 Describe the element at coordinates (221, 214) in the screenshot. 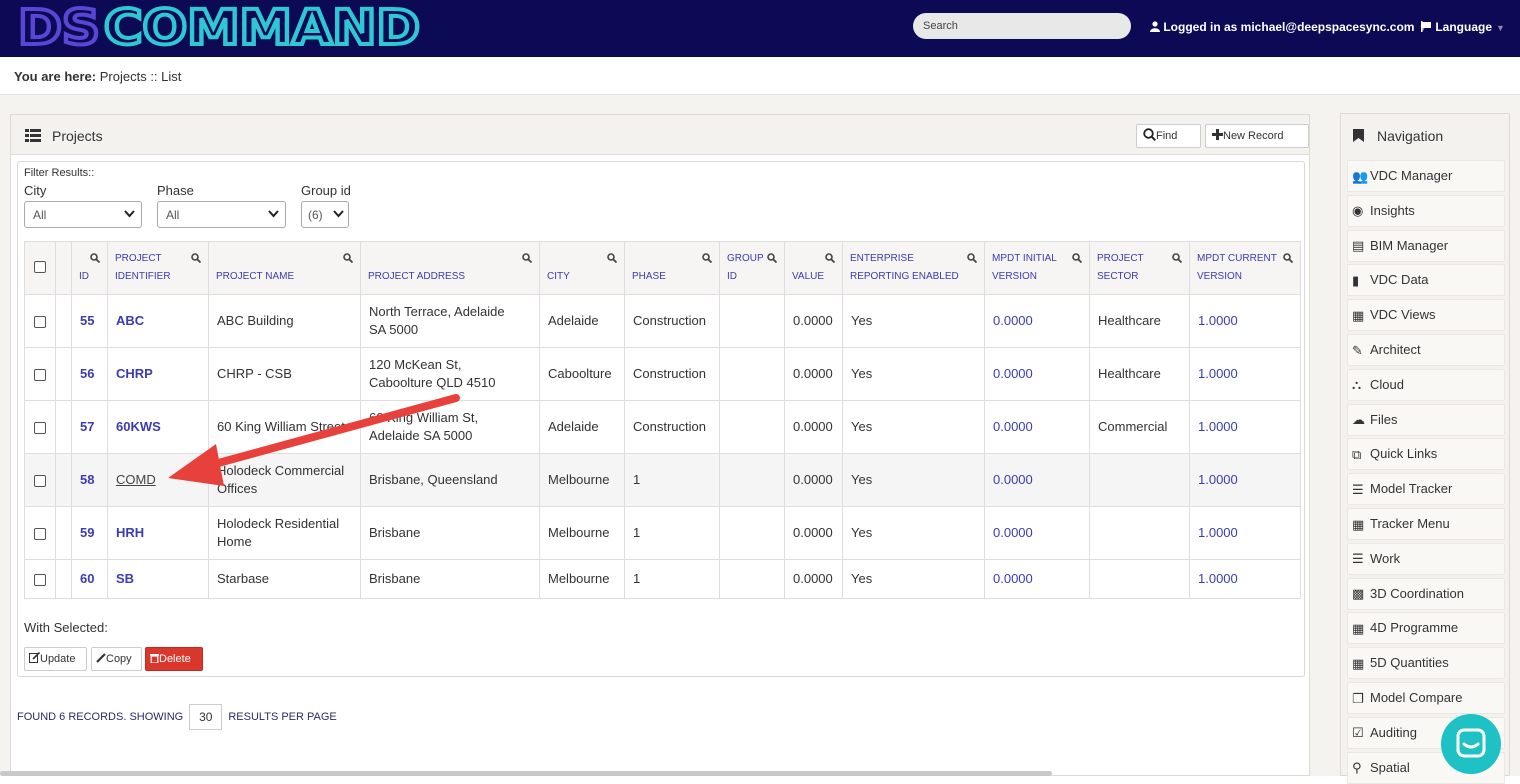

I see `phase-filter-select: All` at that location.